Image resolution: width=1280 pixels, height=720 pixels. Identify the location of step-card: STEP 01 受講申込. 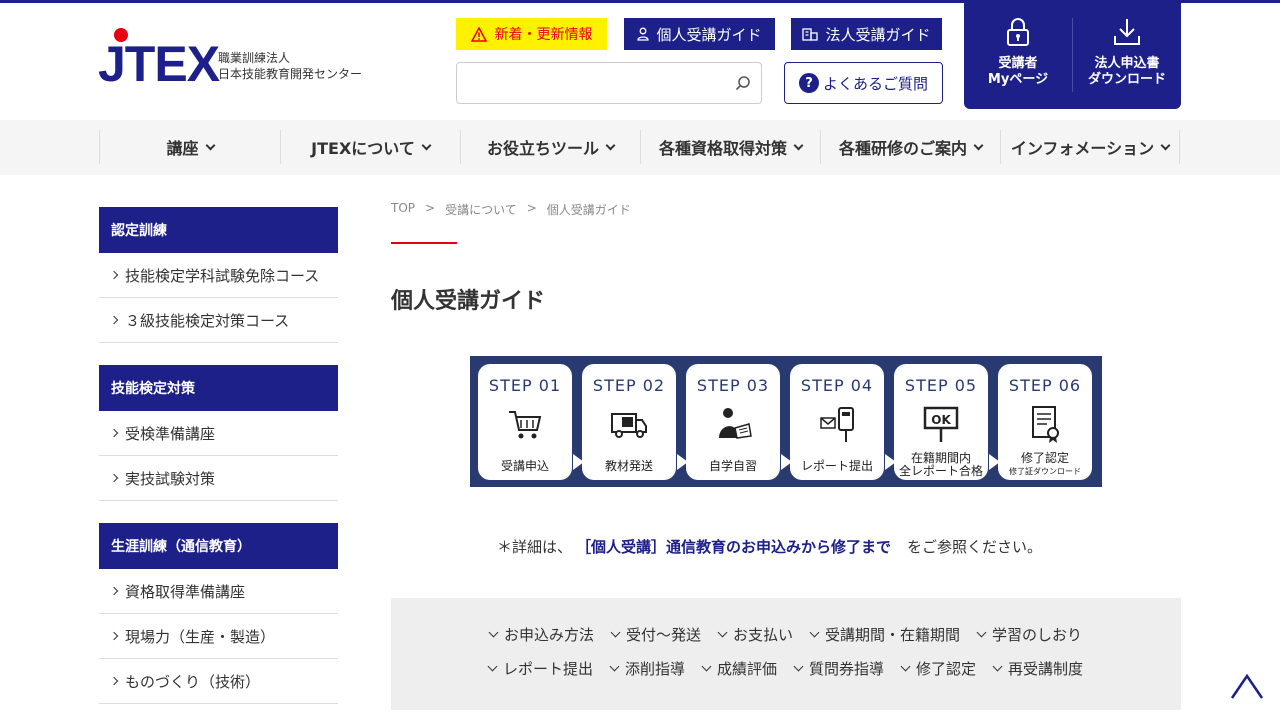
(525, 422).